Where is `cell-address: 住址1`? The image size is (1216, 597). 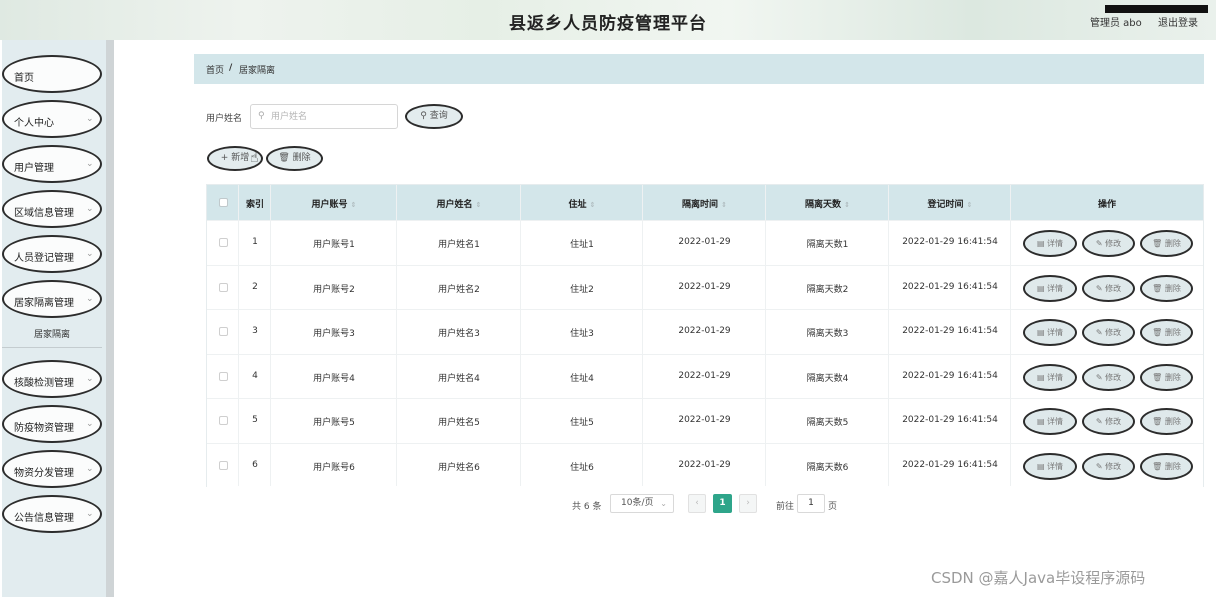
cell-address: 住址1 is located at coordinates (582, 245).